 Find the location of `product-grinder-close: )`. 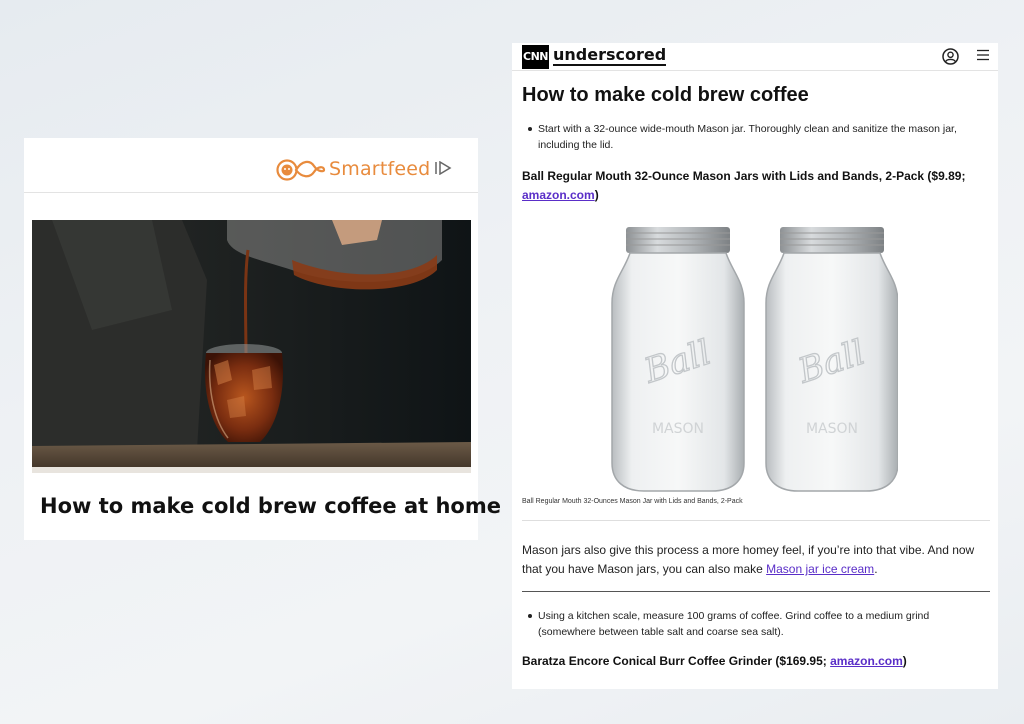

product-grinder-close: ) is located at coordinates (904, 661).